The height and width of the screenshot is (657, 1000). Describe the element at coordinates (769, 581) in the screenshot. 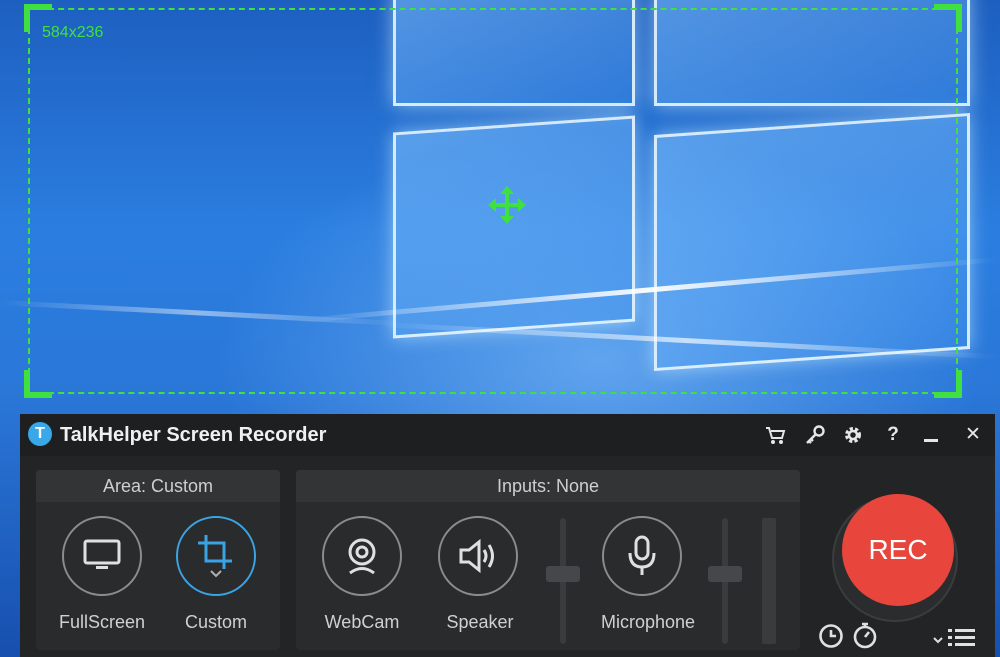

I see `audio-level-meter` at that location.